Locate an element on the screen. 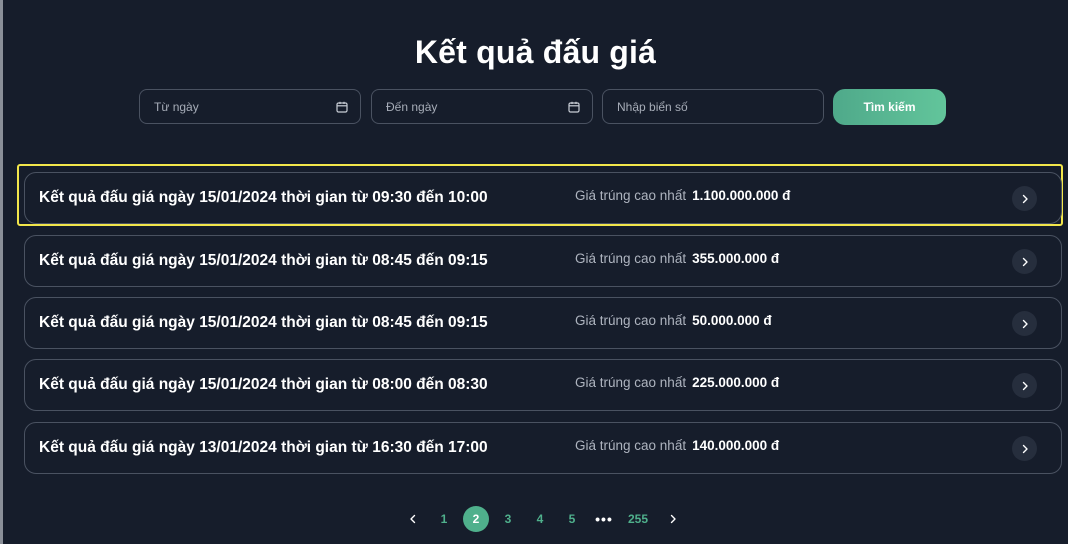 Image resolution: width=1068 pixels, height=544 pixels. next-page-button is located at coordinates (673, 519).